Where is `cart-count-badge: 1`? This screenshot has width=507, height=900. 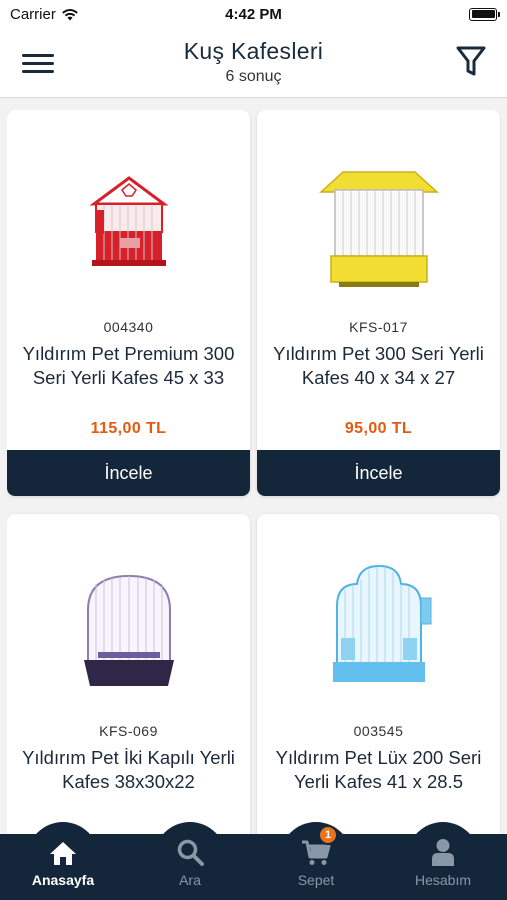
cart-count-badge: 1 is located at coordinates (328, 835).